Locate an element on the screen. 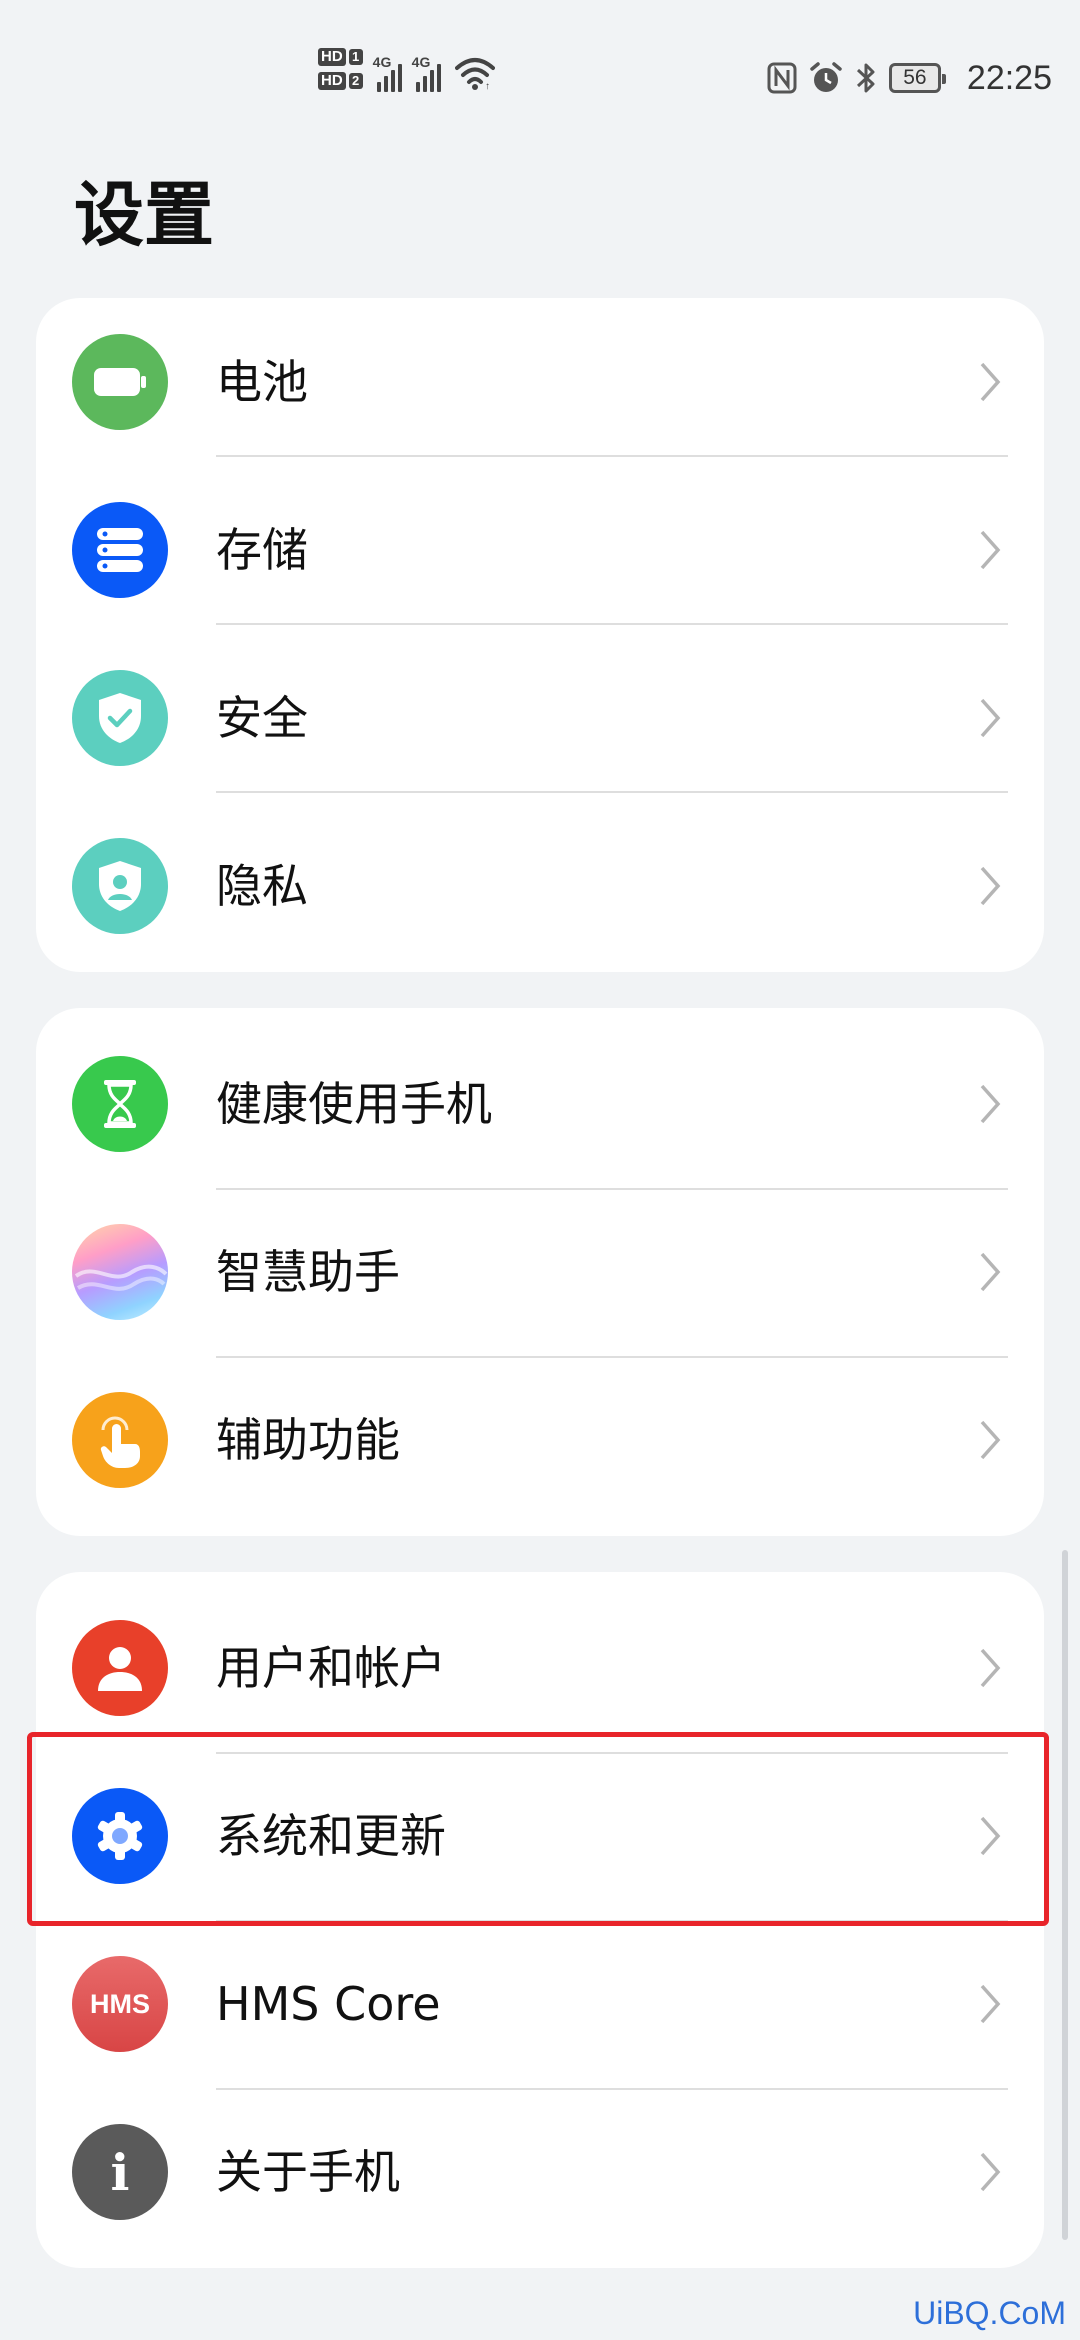 This screenshot has height=2340, width=1080. signal-sim2-icon: 4G is located at coordinates (426, 70).